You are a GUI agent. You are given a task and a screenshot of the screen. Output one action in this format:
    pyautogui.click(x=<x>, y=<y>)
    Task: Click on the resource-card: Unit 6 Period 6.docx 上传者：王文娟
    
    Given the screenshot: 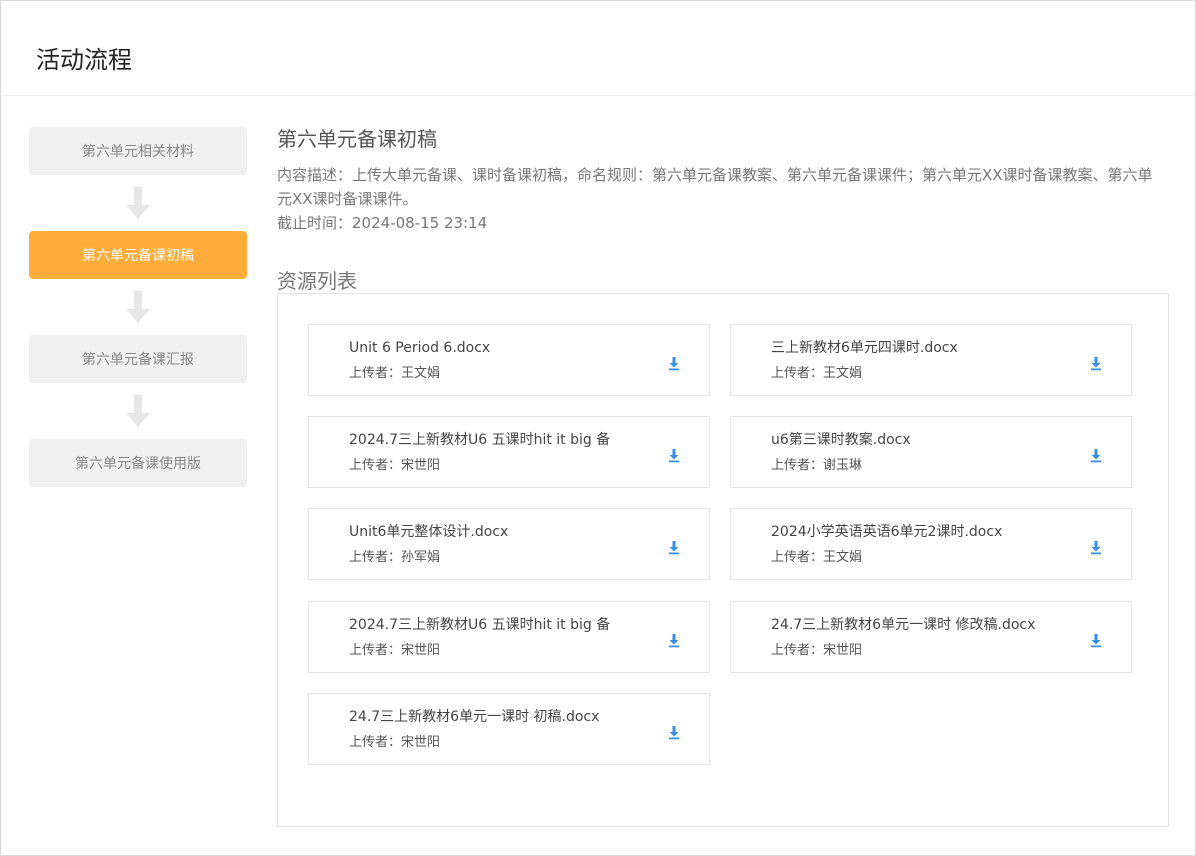 What is the action you would take?
    pyautogui.click(x=509, y=360)
    